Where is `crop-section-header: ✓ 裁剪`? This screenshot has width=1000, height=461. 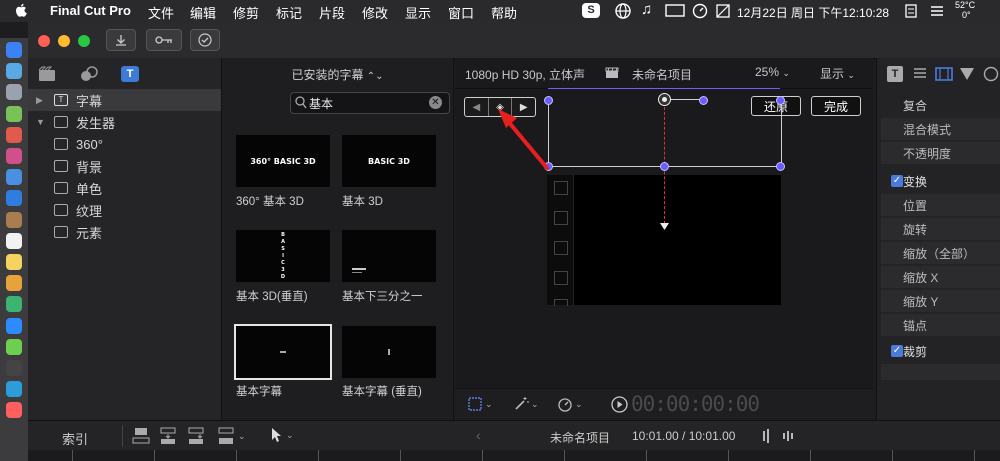 crop-section-header: ✓ 裁剪 is located at coordinates (940, 351).